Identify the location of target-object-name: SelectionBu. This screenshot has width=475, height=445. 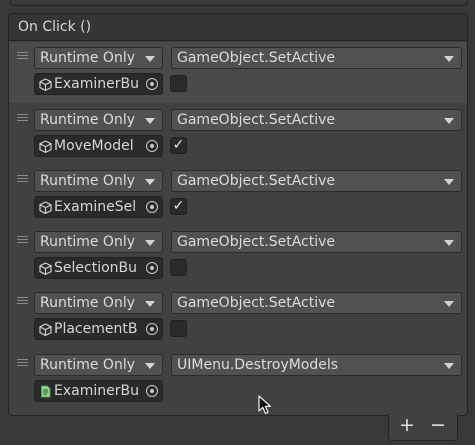
(95, 268).